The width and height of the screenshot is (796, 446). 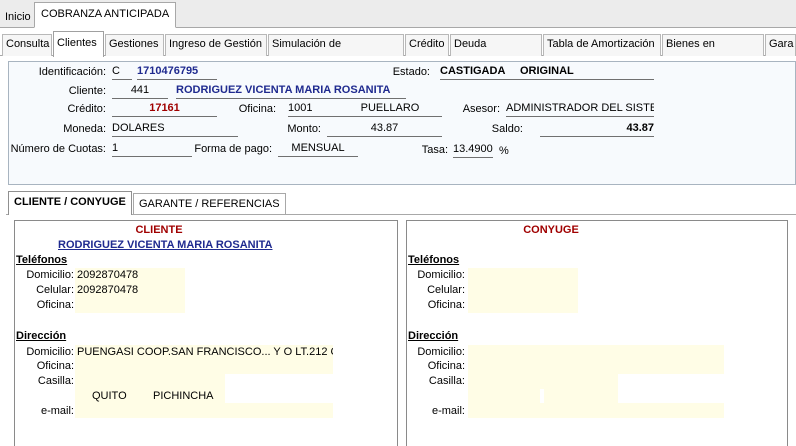 What do you see at coordinates (318, 149) in the screenshot?
I see `forma-pago-valor: MENSUAL` at bounding box center [318, 149].